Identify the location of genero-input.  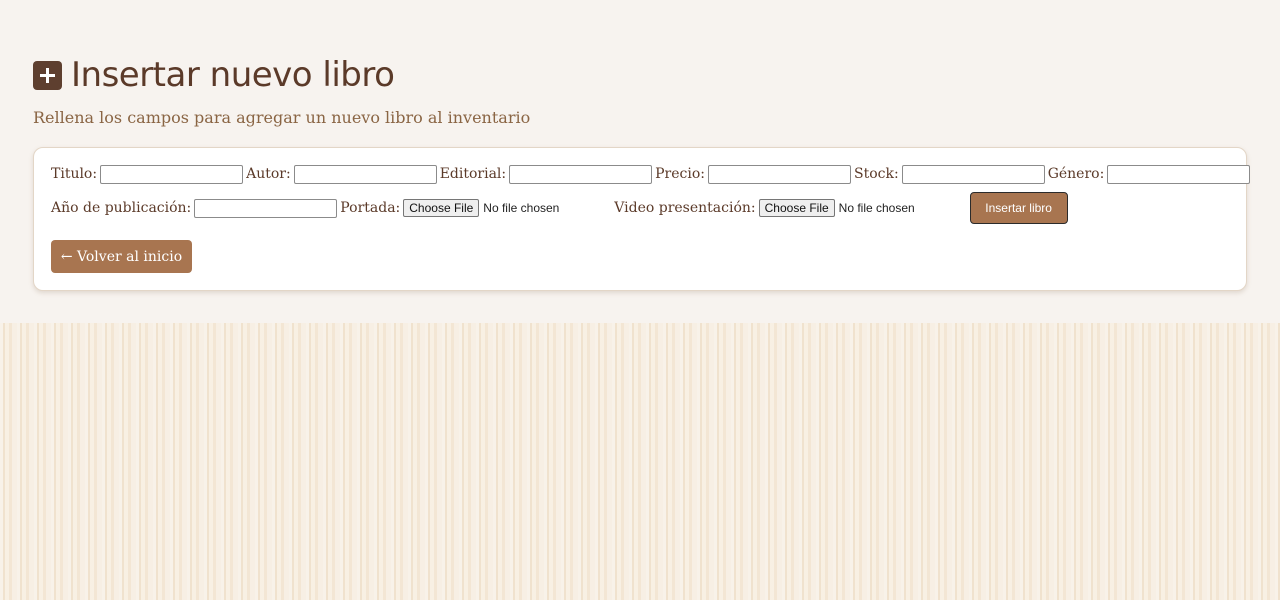
(1179, 174).